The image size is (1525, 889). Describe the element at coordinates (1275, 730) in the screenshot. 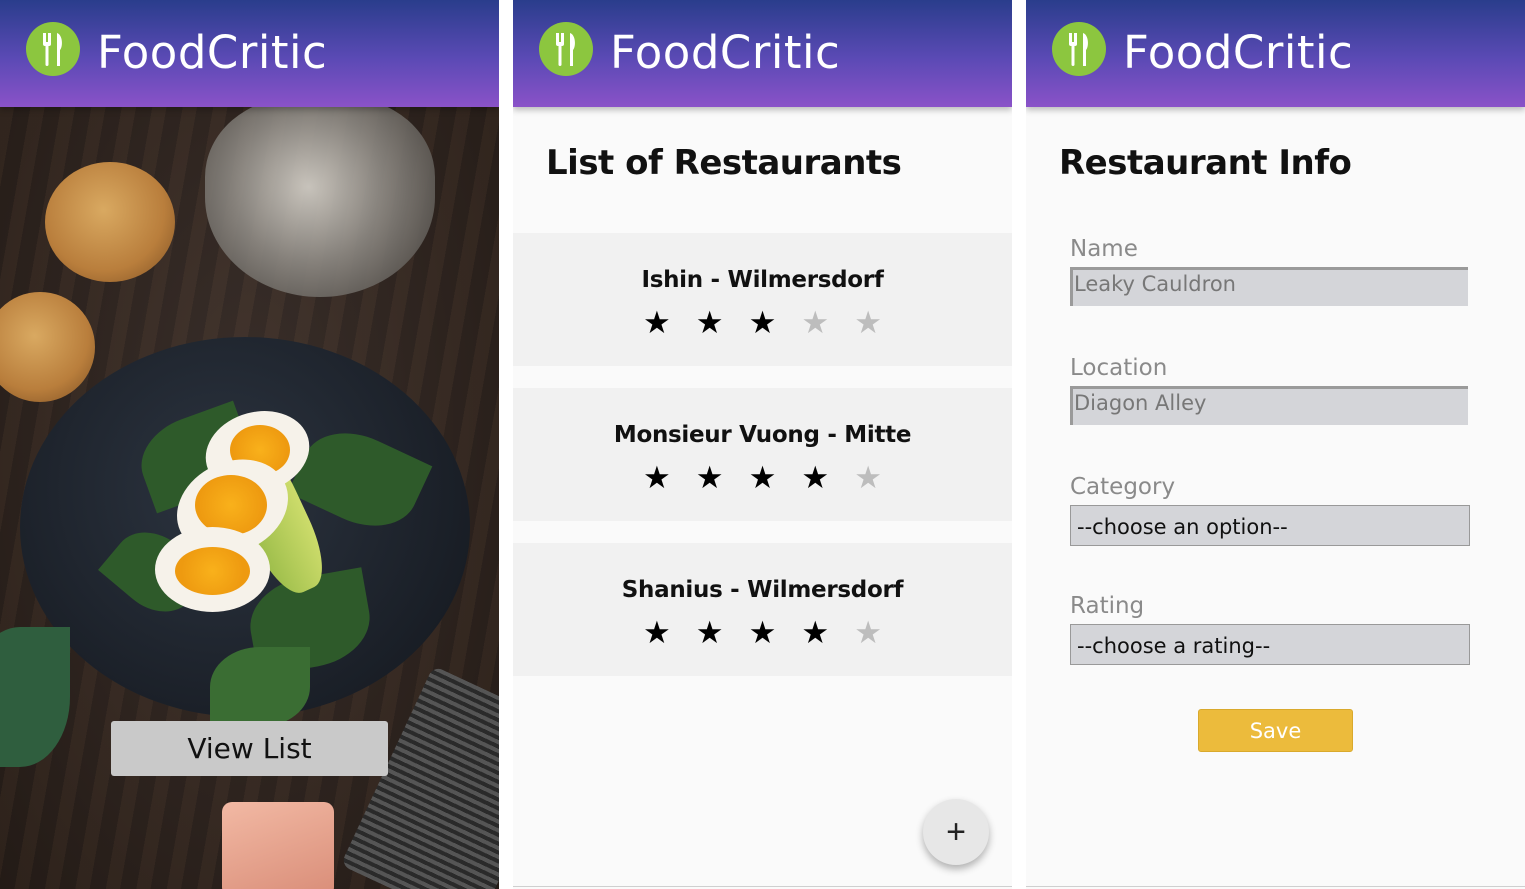

I see `save-button: Save` at that location.